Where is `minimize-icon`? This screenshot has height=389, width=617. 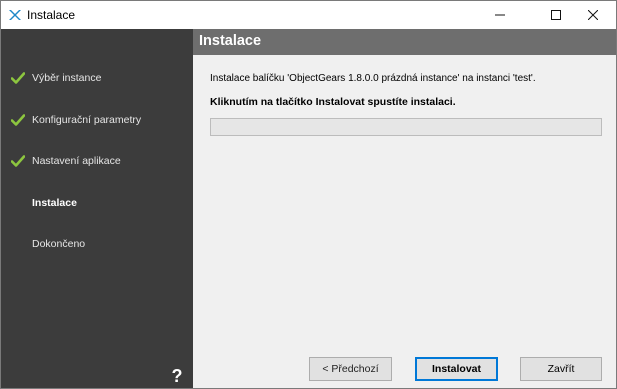
minimize-icon is located at coordinates (500, 15).